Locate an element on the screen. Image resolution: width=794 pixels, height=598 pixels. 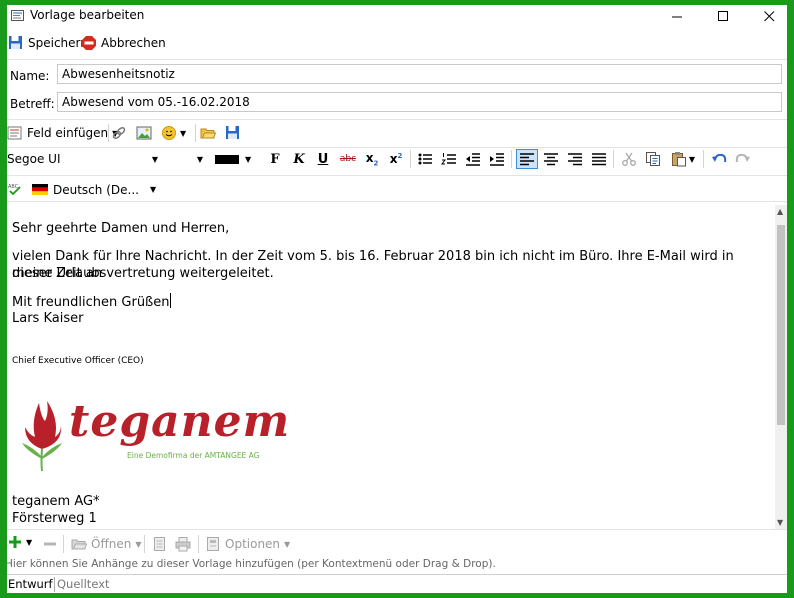
add-attachment-button: ▼ is located at coordinates (20, 542).